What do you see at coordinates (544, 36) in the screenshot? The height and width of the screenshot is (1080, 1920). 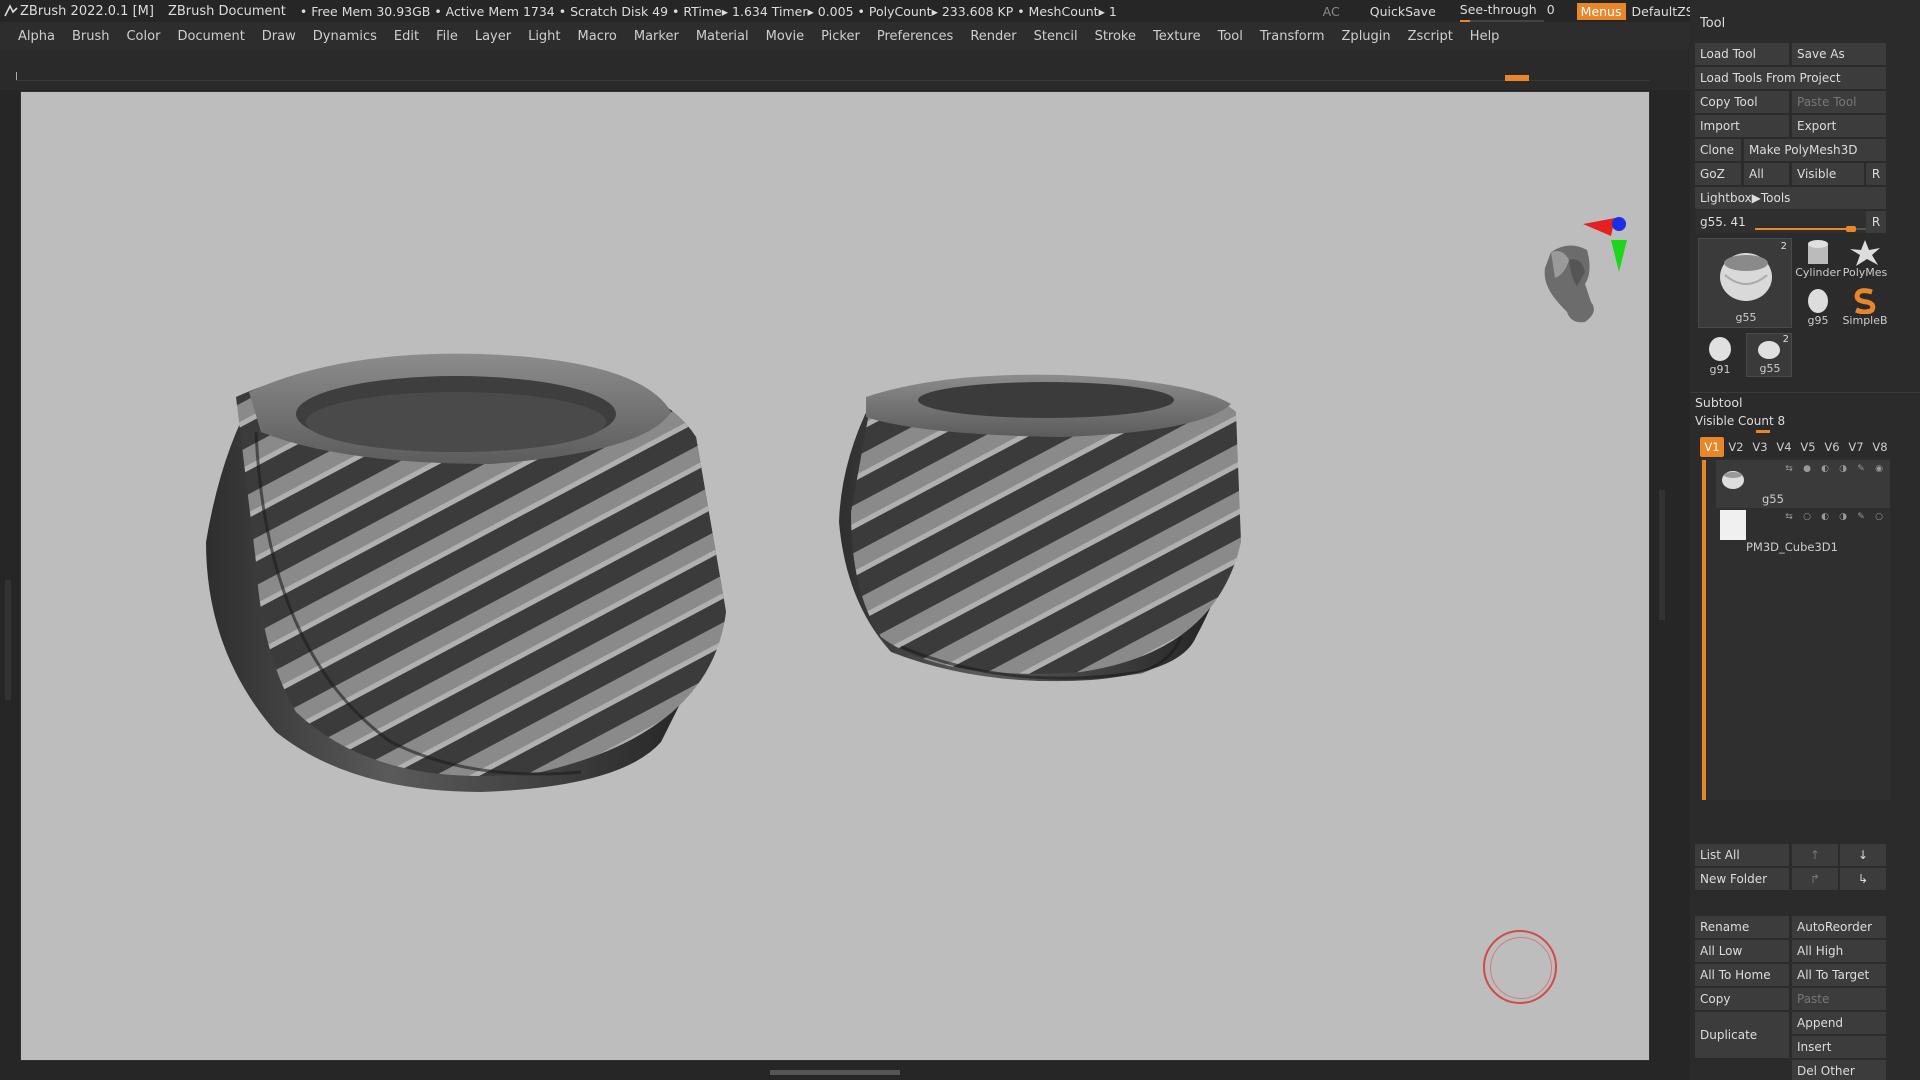 I see `menu-light: Light` at bounding box center [544, 36].